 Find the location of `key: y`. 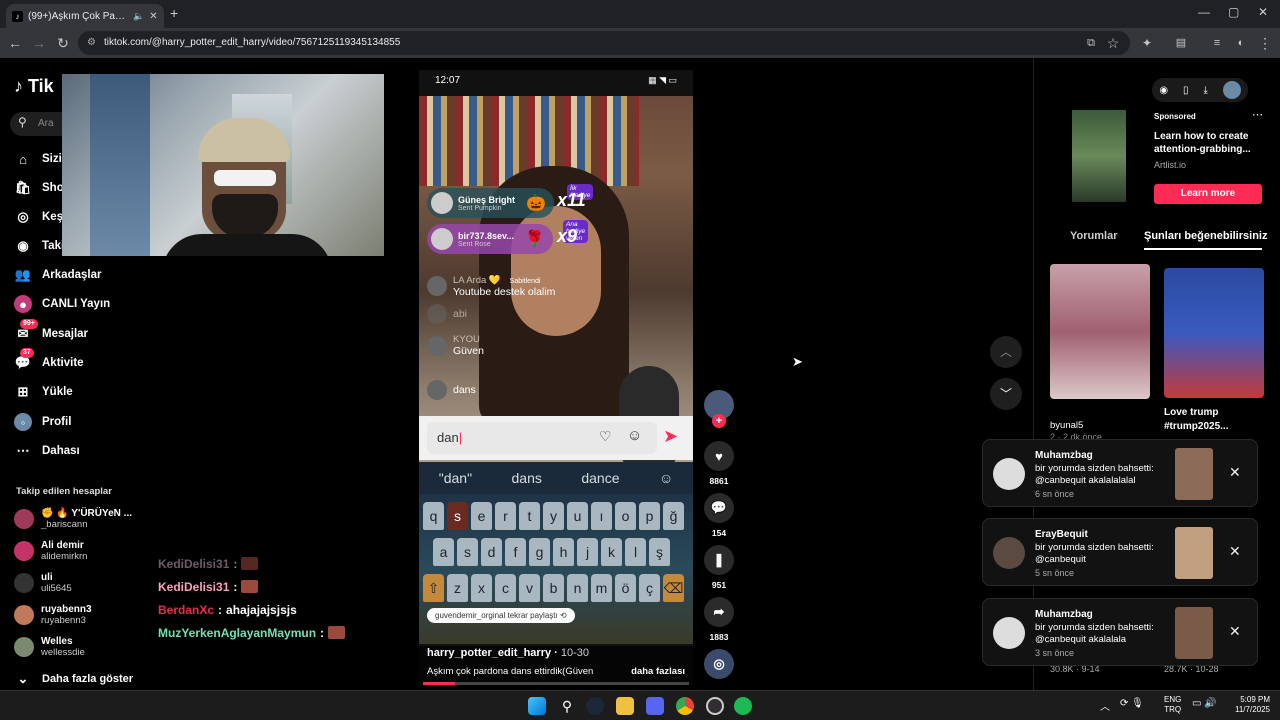

key: y is located at coordinates (553, 516).